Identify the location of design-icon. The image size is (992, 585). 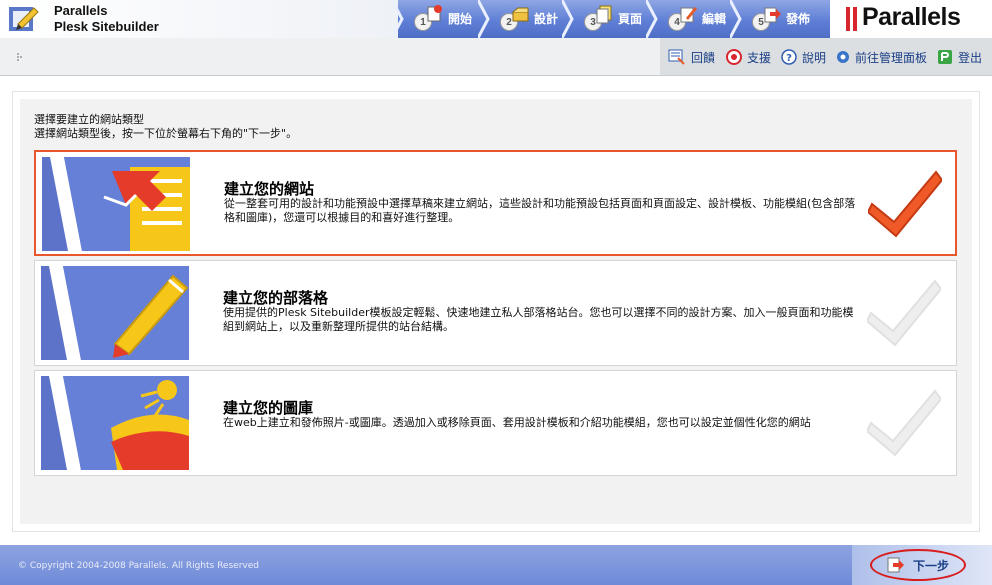
(520, 14).